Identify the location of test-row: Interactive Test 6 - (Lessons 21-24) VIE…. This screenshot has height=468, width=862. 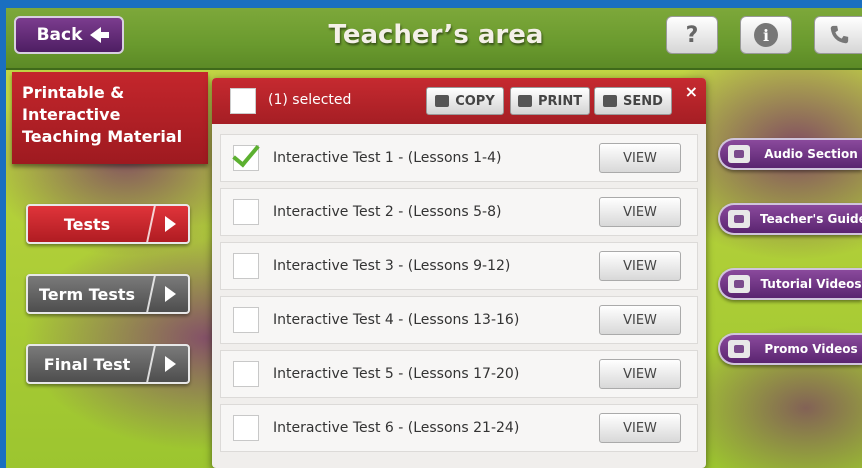
(459, 428).